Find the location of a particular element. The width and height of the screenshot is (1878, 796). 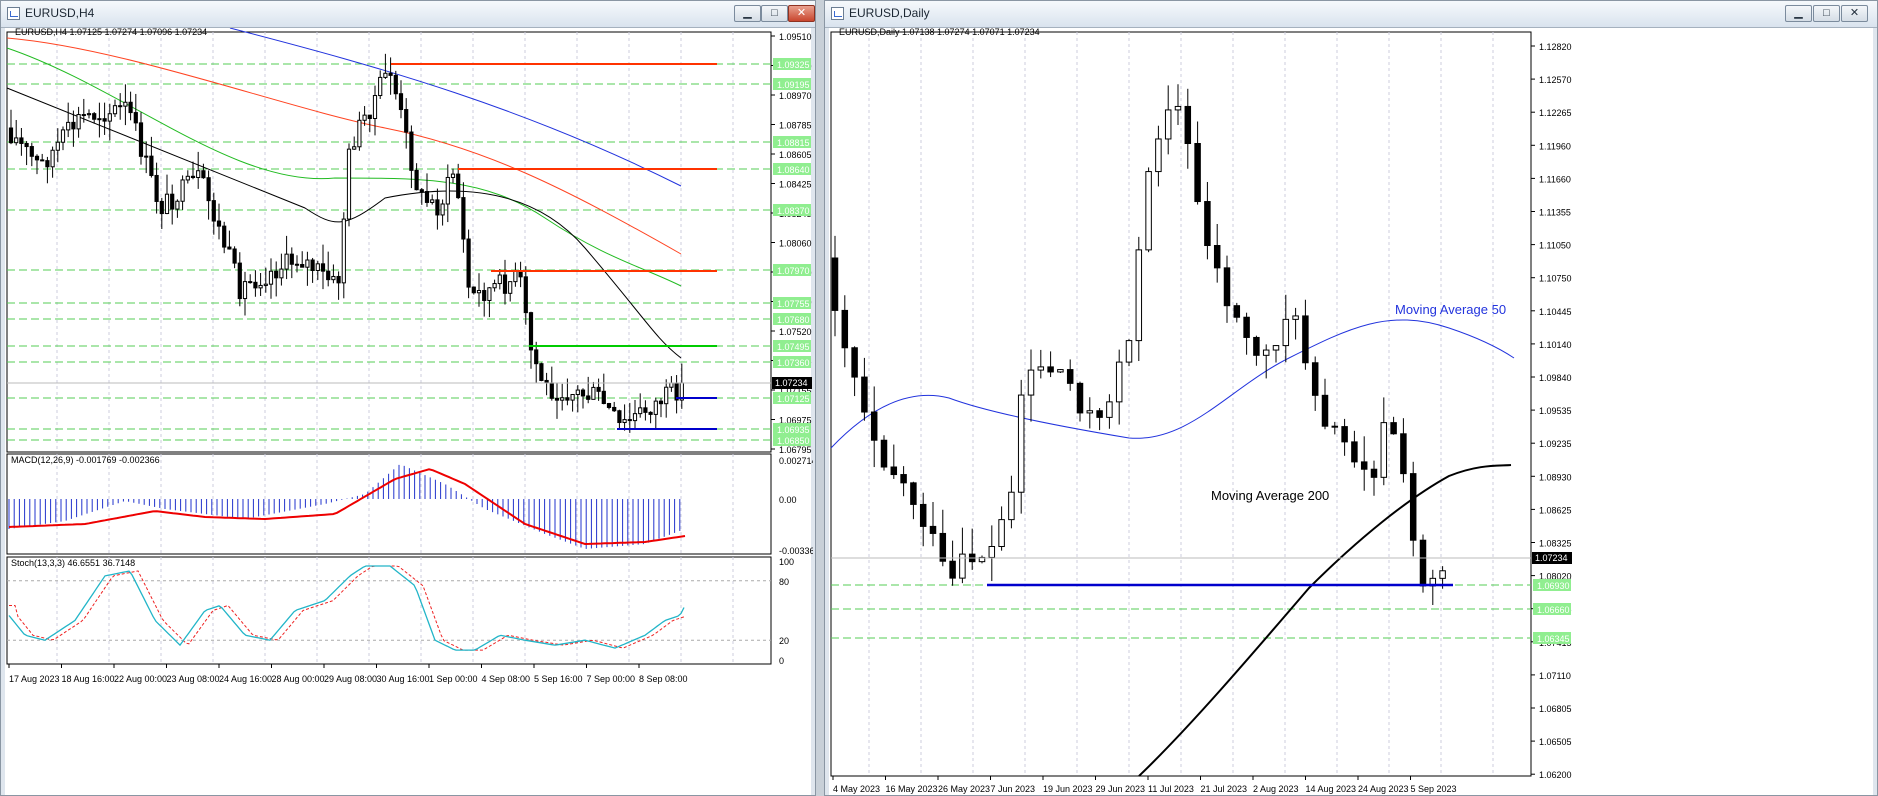

date-tick-label: 2 Aug 2023 is located at coordinates (1276, 789).